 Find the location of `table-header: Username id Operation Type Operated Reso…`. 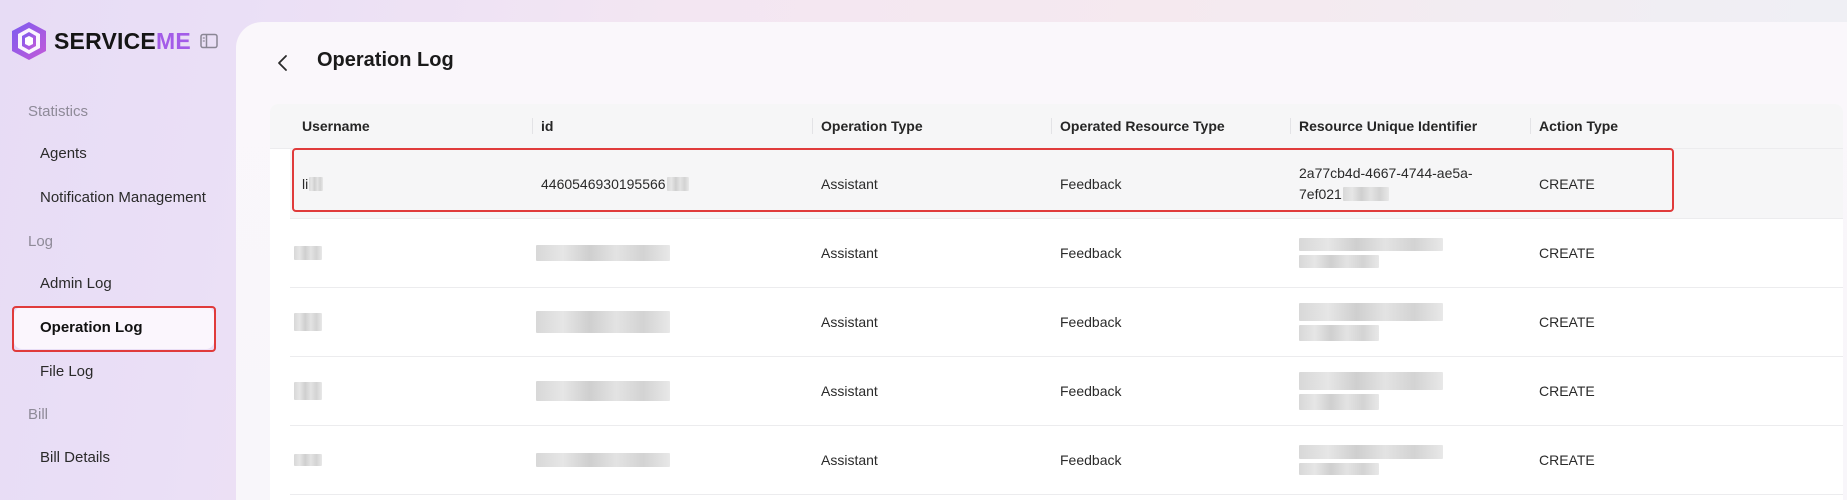

table-header: Username id Operation Type Operated Reso… is located at coordinates (1056, 126).